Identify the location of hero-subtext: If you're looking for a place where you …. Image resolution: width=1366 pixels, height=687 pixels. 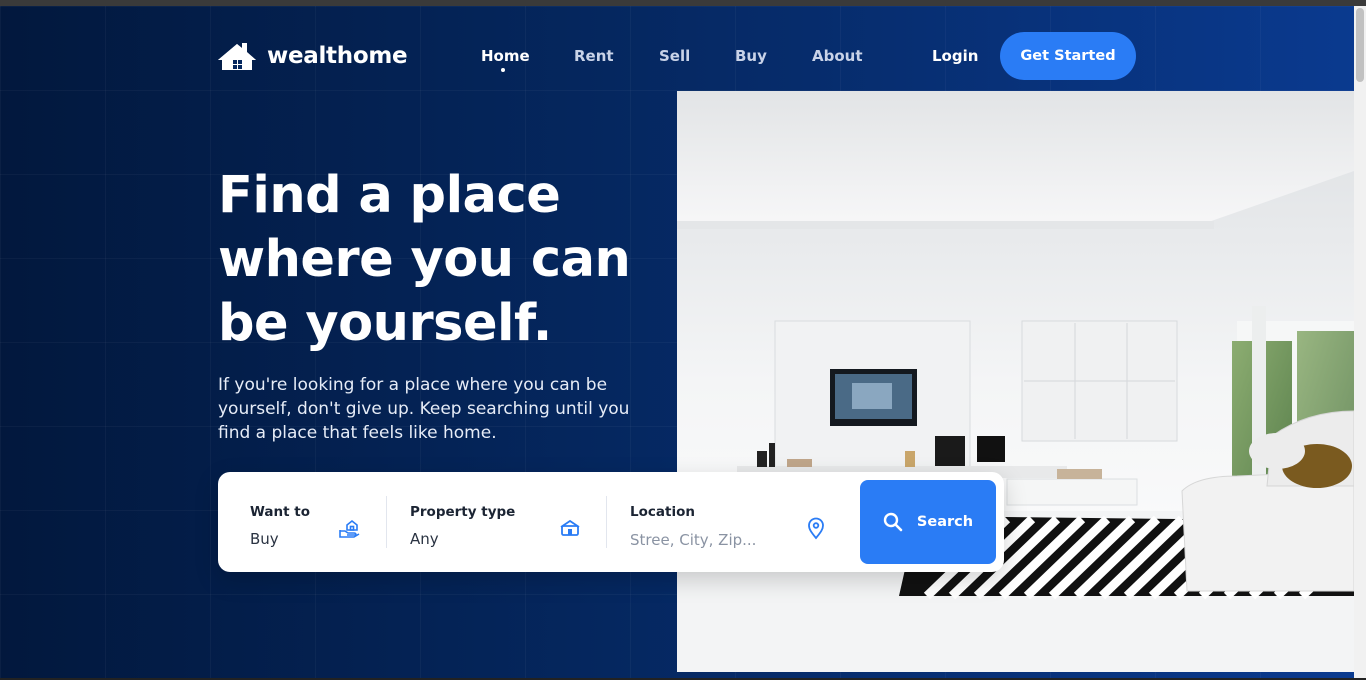
(424, 409).